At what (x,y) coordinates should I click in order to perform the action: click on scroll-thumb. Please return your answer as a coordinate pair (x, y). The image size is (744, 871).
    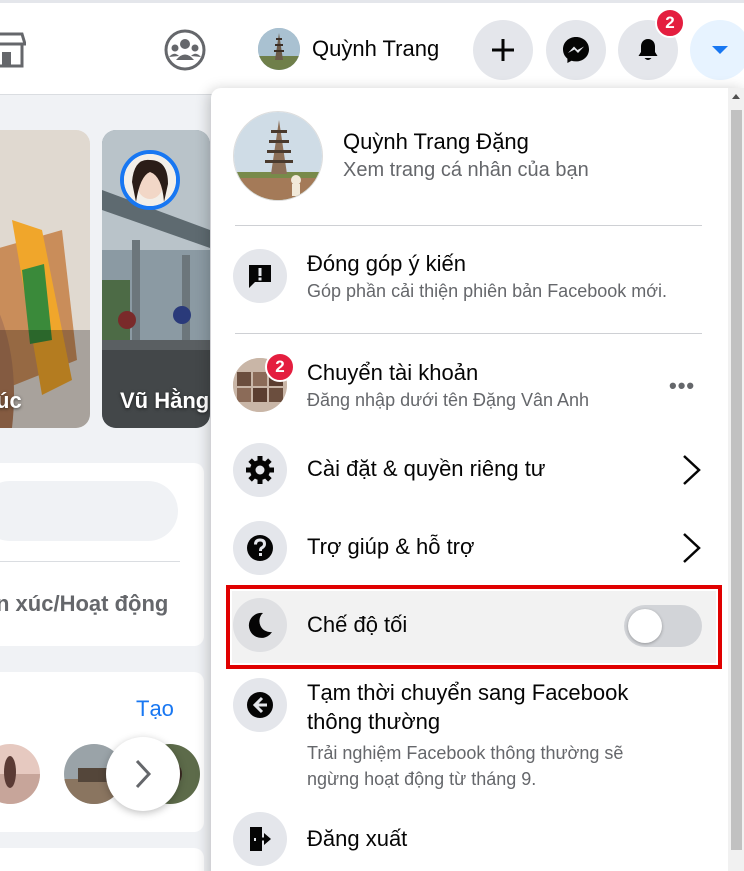
    Looking at the image, I should click on (736, 480).